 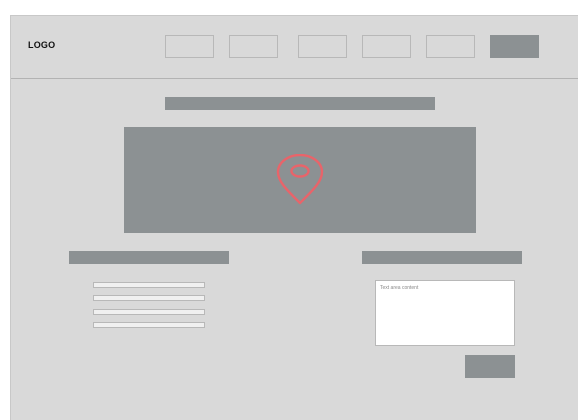 I want to click on page-title-placeholder, so click(x=300, y=103).